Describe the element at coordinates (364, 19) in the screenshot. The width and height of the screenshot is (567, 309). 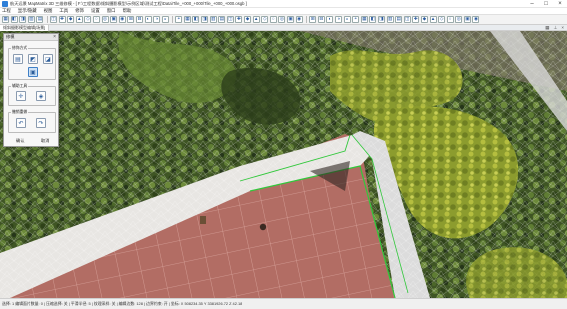
I see `ortho-icon: ▦` at that location.